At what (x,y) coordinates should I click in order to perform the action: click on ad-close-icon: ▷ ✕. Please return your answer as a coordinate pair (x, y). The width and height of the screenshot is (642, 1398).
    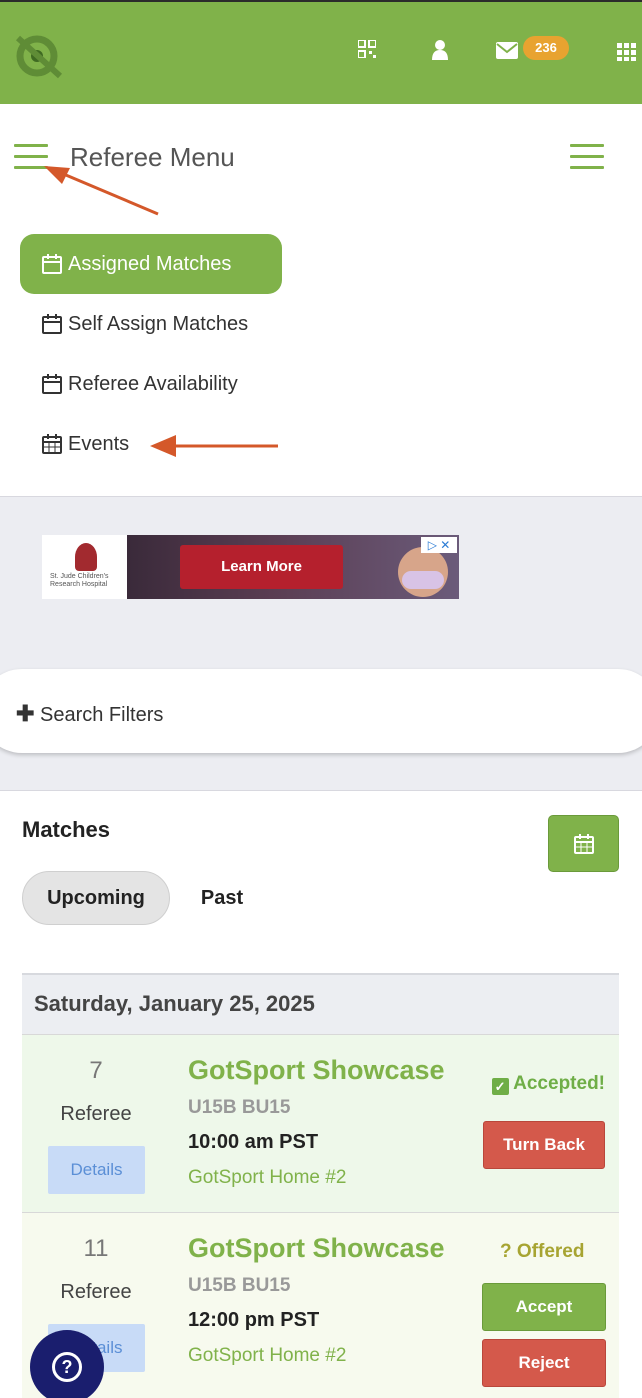
    Looking at the image, I should click on (439, 545).